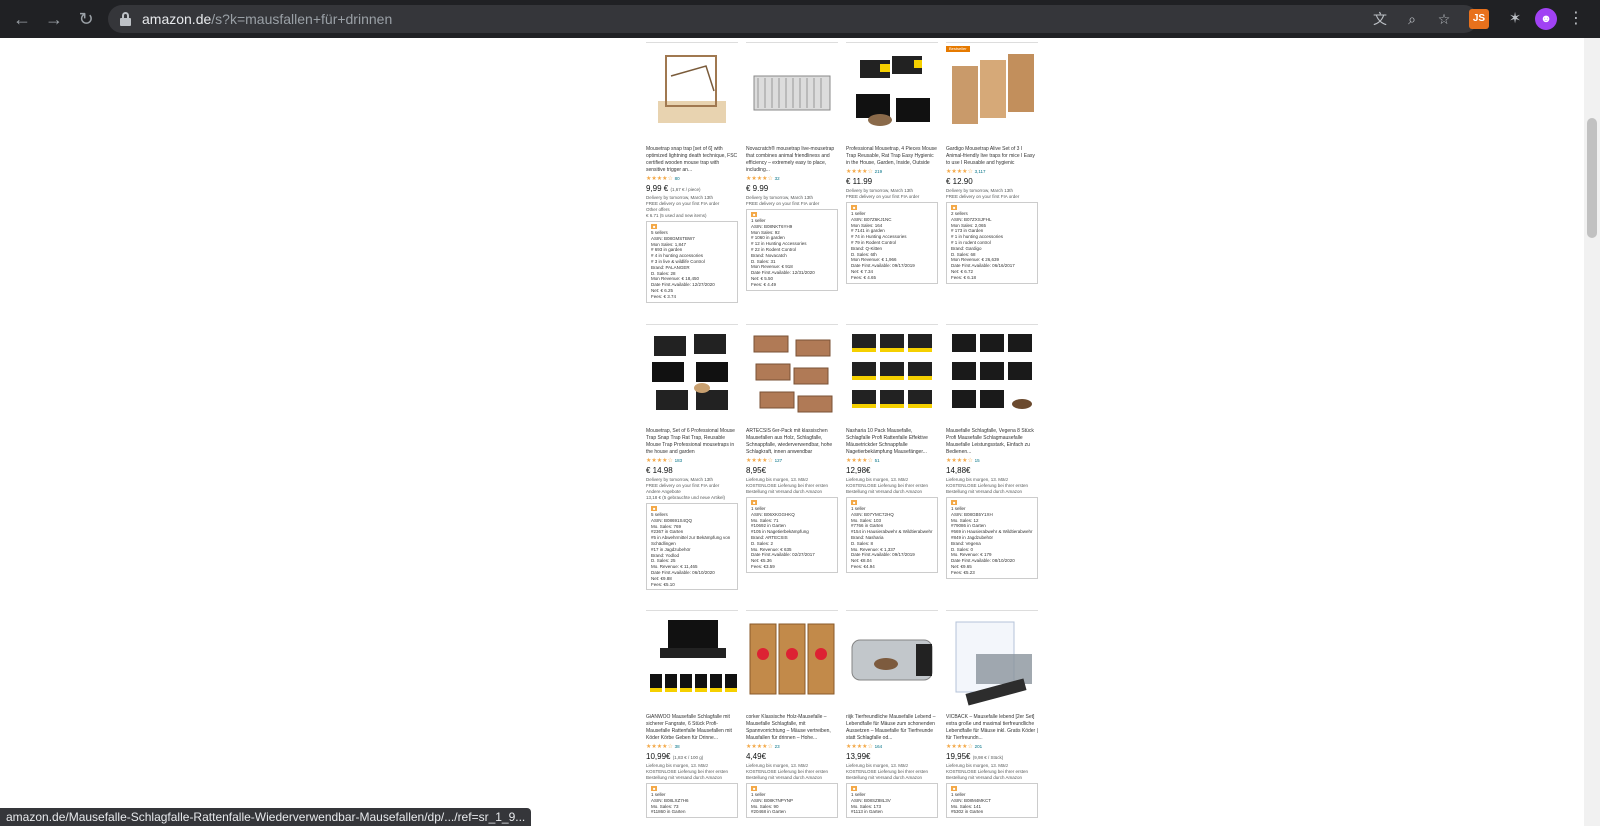 This screenshot has height=826, width=1600. Describe the element at coordinates (877, 460) in the screenshot. I see `review-count: 51` at that location.